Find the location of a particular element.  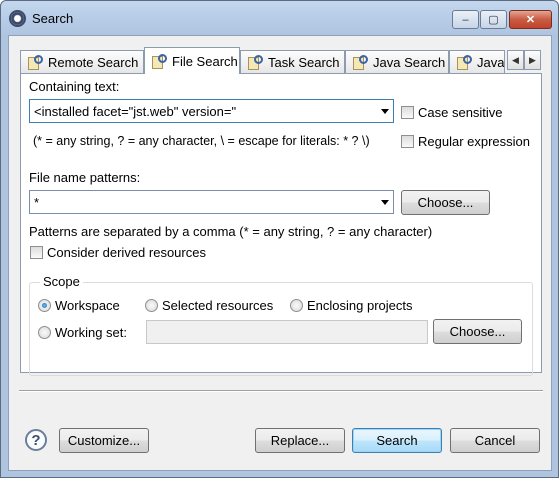

containing-text-combo: <installed facet="jst.web" version=" is located at coordinates (211, 111).